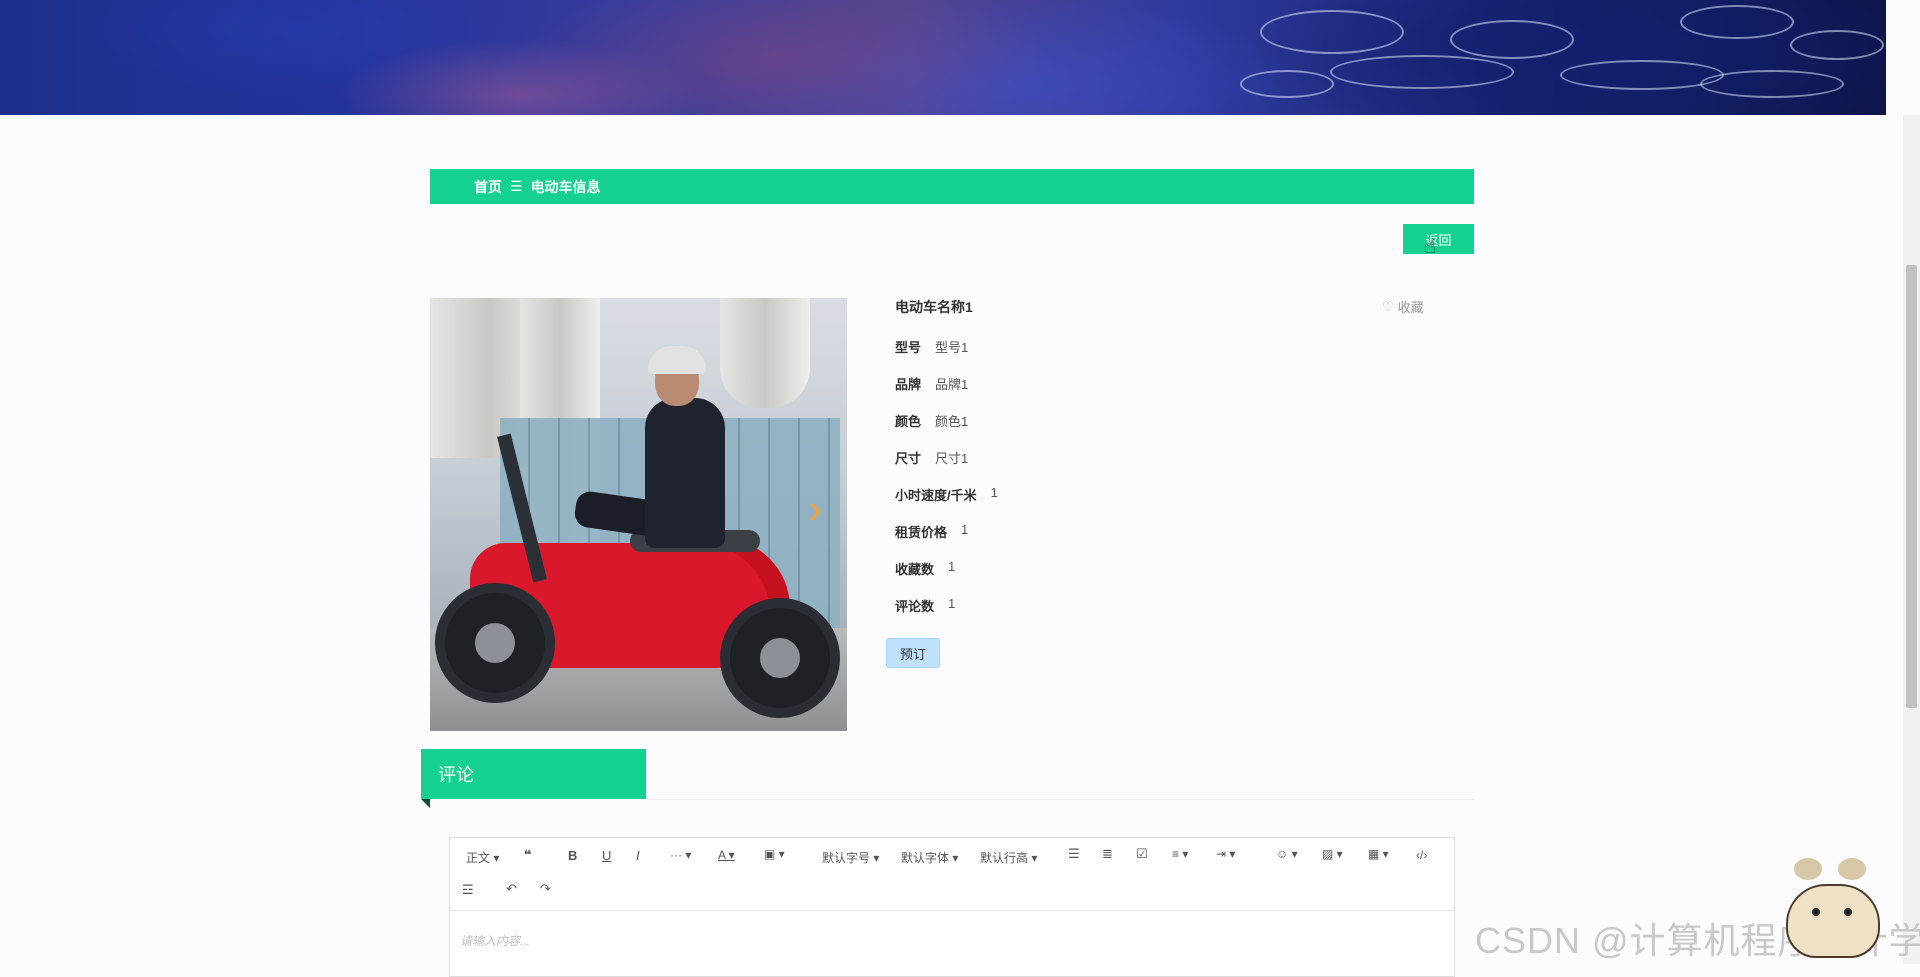  Describe the element at coordinates (915, 569) in the screenshot. I see `attribute-label: 收藏数` at that location.